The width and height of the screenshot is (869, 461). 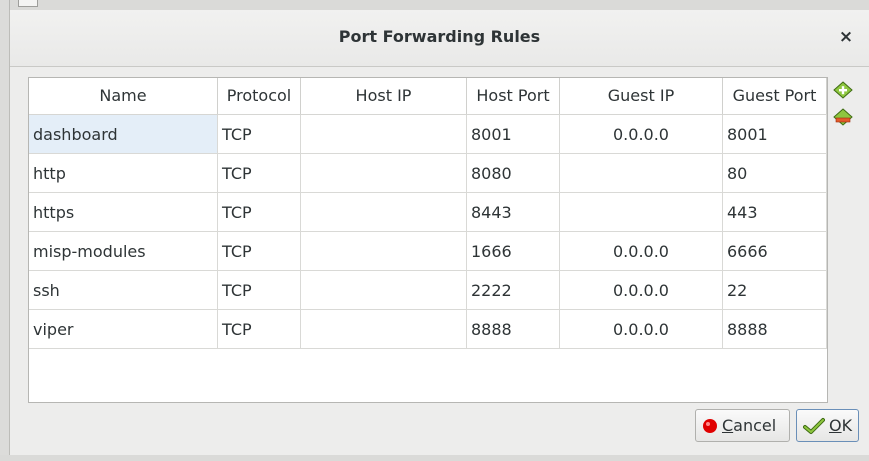 I want to click on background-window, so click(x=434, y=5).